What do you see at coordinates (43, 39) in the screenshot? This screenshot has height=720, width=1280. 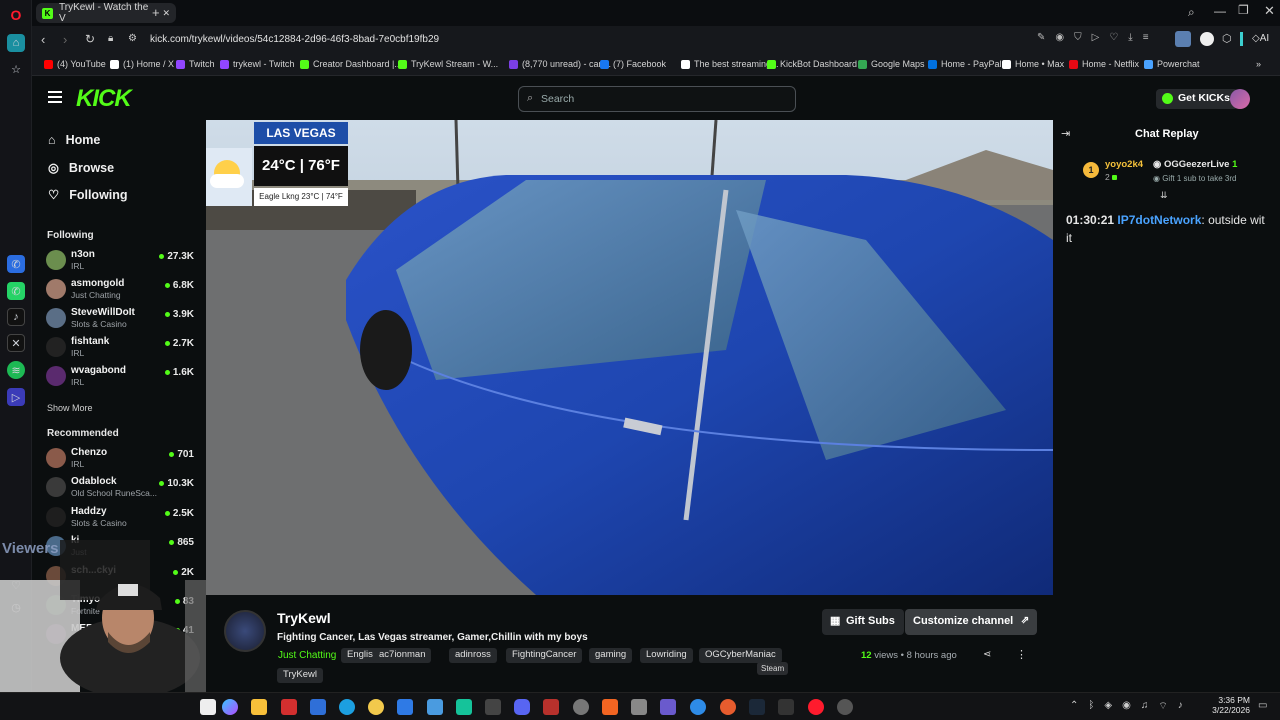 I see `back-icon: ‹` at bounding box center [43, 39].